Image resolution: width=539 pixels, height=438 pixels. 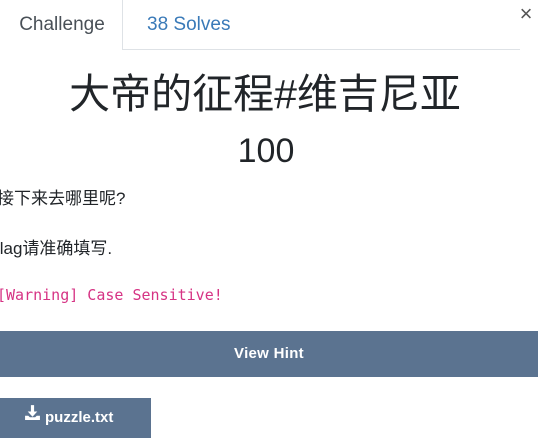 I want to click on tab-bar: Challenge 38 Solves, so click(x=260, y=25).